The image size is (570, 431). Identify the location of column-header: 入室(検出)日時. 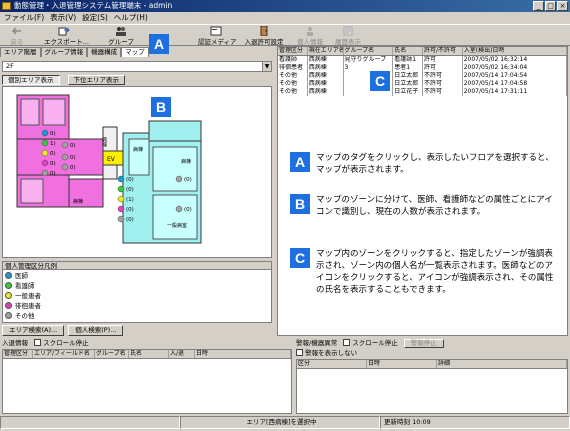
(515, 51).